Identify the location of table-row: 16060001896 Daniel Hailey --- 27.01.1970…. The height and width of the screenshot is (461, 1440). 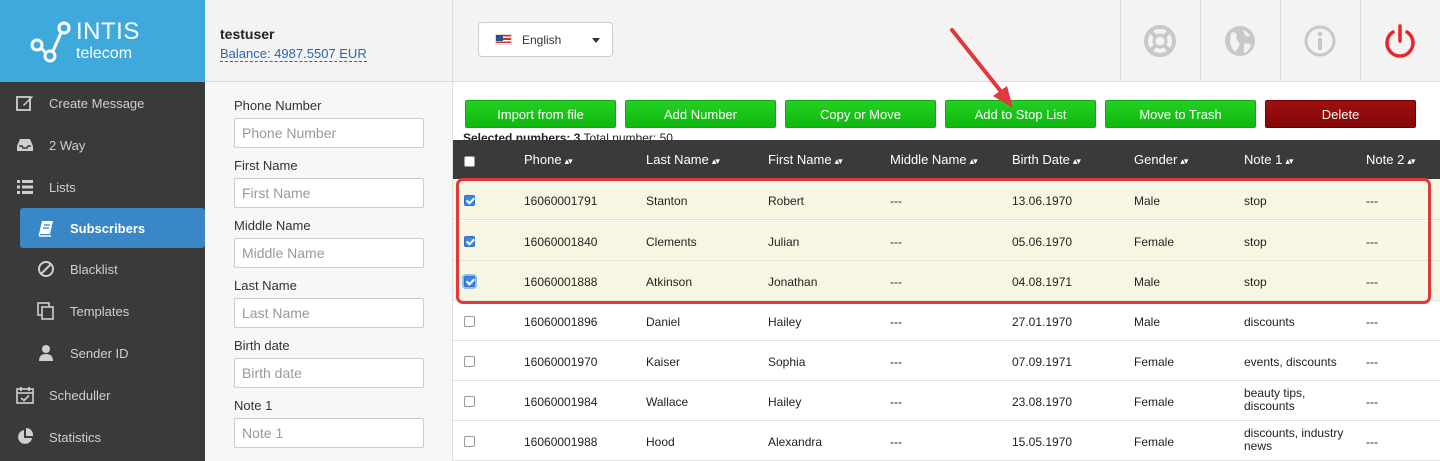
(946, 321).